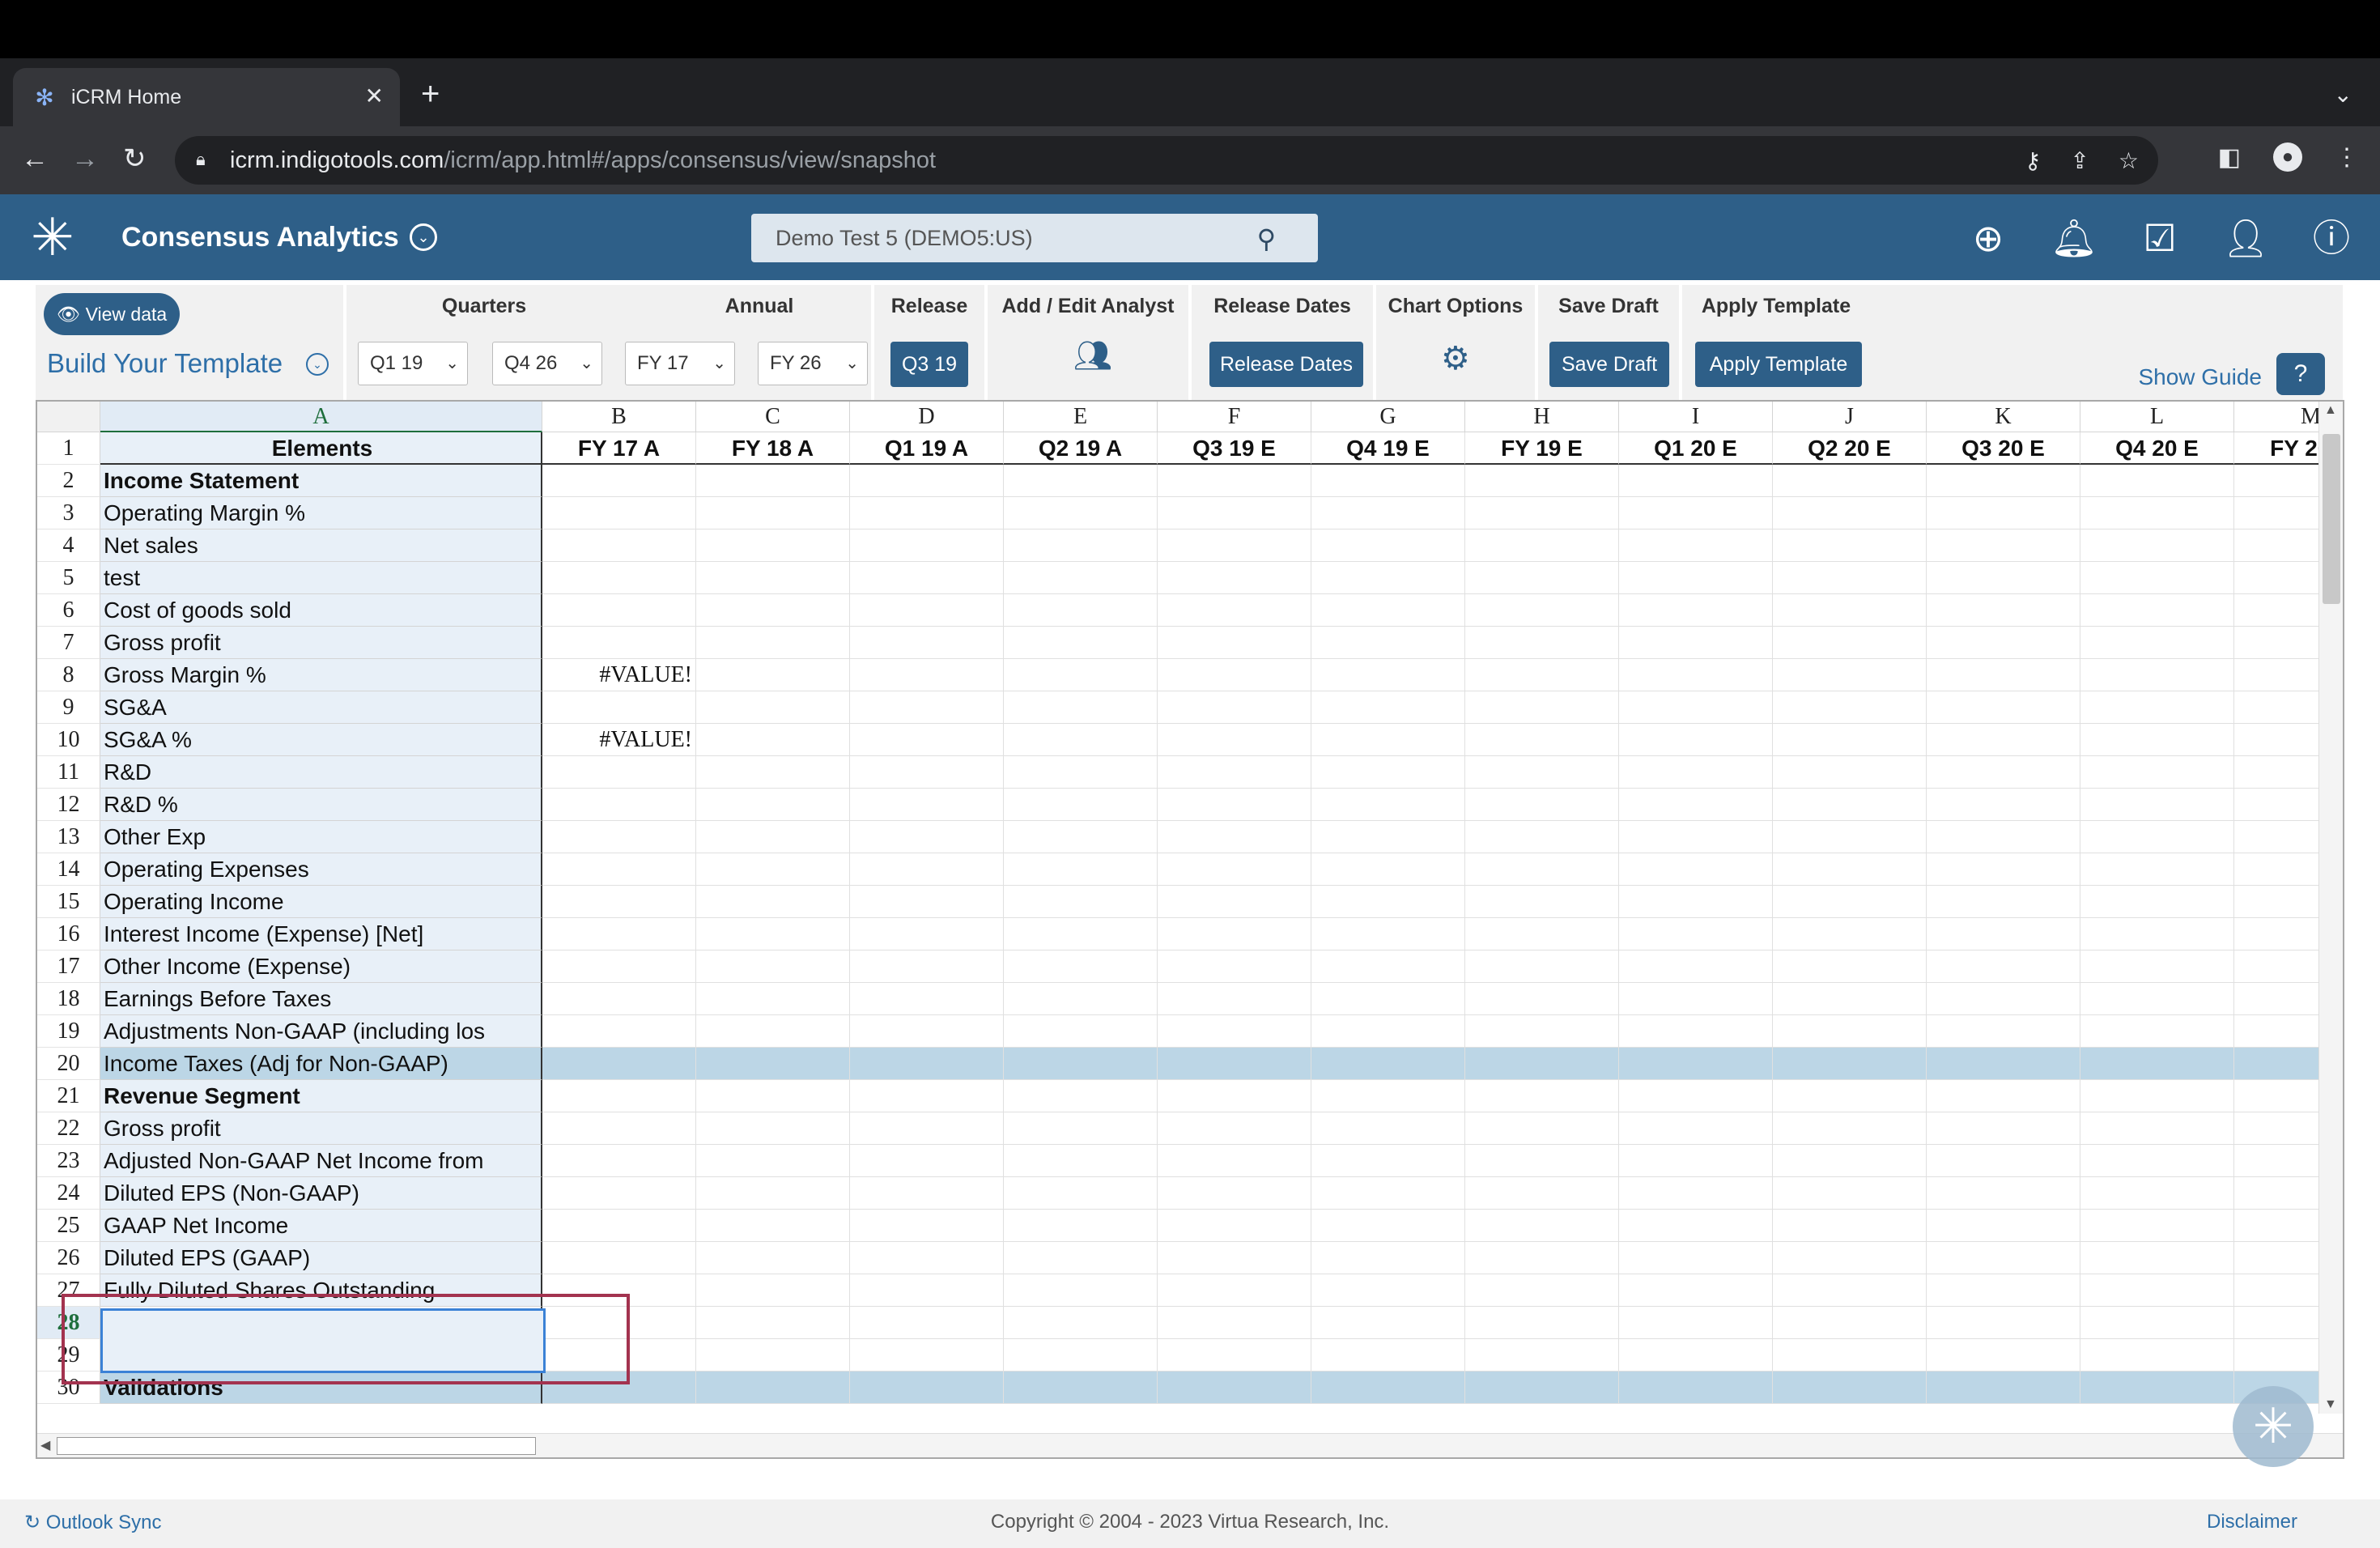 The width and height of the screenshot is (2380, 1548). I want to click on row-header: 5, so click(68, 578).